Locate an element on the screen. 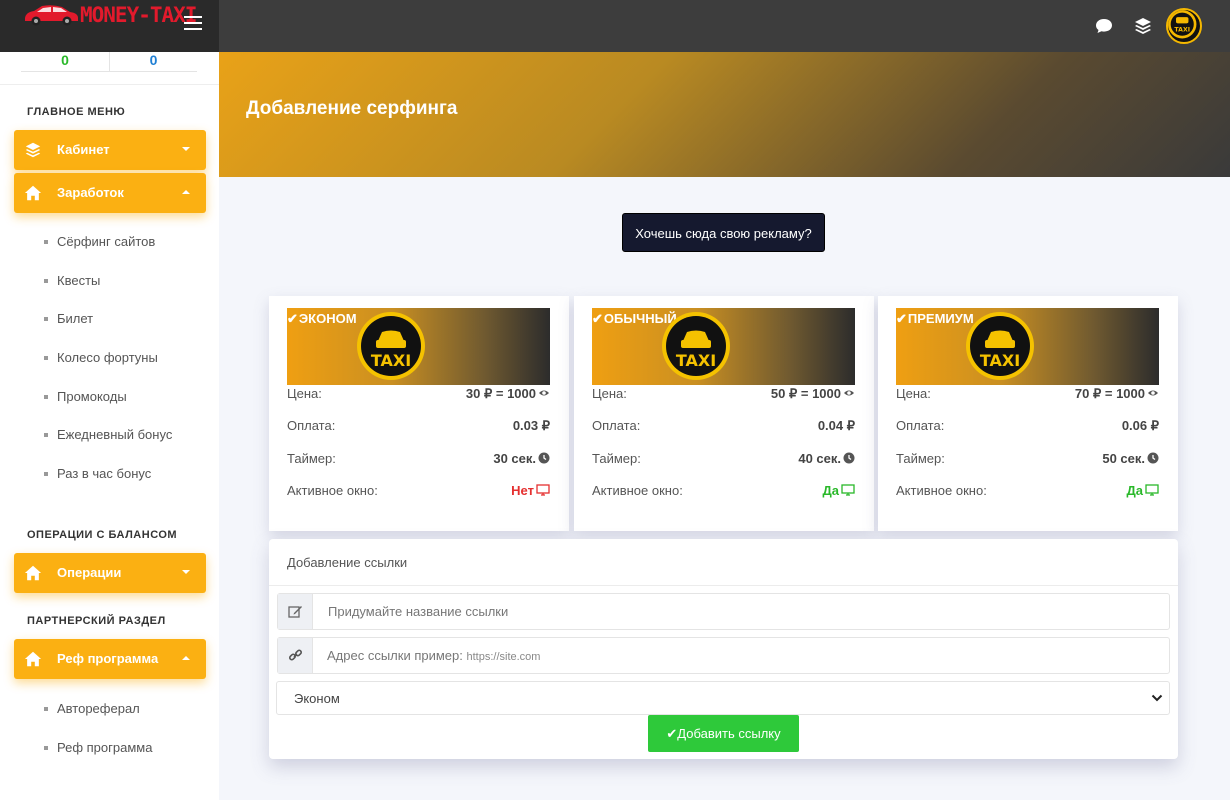 The image size is (1230, 800). tariff-timer: 50 сек. is located at coordinates (1123, 458).